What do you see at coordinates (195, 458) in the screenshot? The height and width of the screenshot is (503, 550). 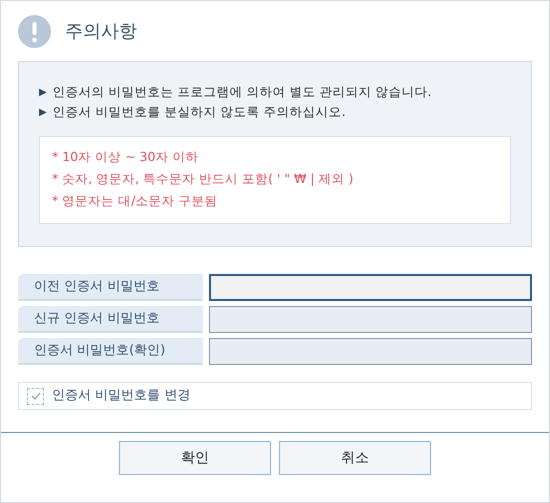 I see `dialog-button: 확인` at bounding box center [195, 458].